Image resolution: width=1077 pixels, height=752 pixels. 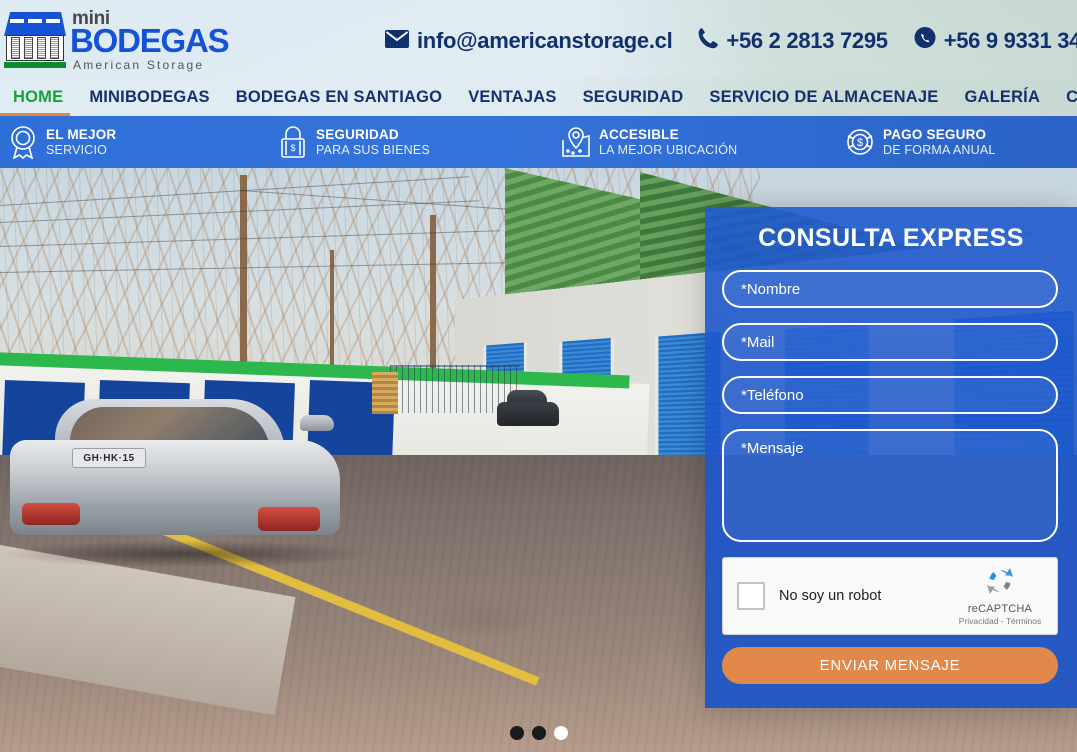 I want to click on recaptcha-branding: reCAPTCHA Privacidad - Términos, so click(x=1000, y=596).